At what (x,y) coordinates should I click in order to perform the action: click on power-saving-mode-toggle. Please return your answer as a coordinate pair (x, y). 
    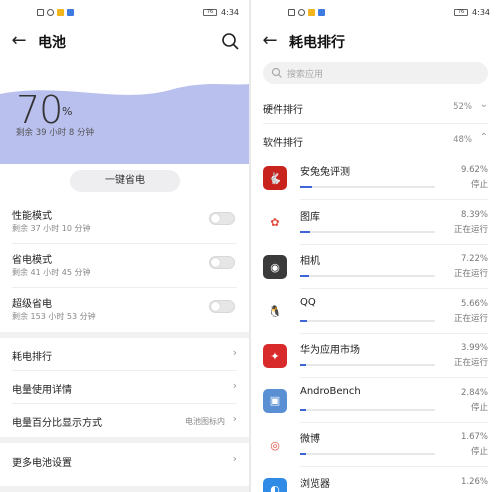
    Looking at the image, I should click on (222, 262).